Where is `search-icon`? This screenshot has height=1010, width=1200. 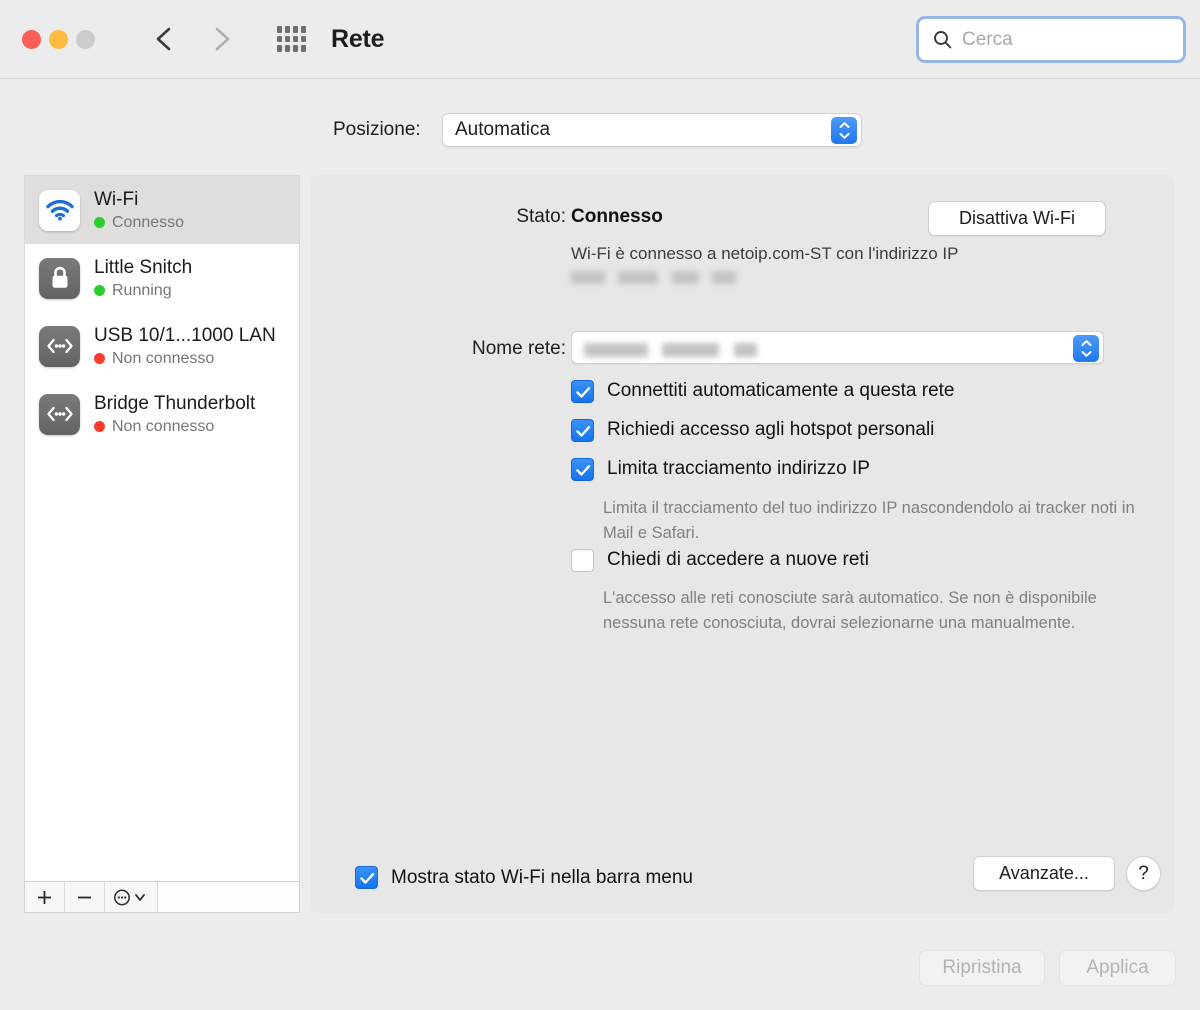
search-icon is located at coordinates (943, 40).